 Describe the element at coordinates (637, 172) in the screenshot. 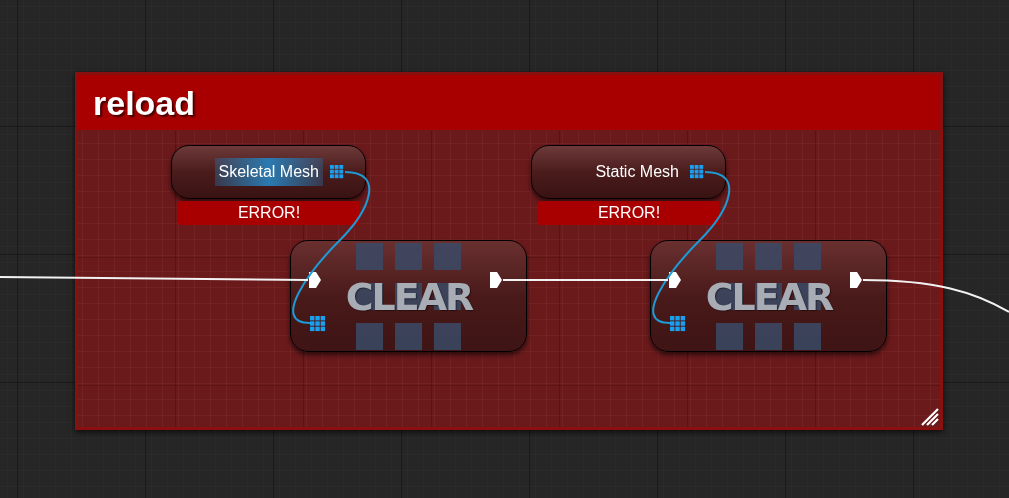

I see `variable-label: Static Mesh` at that location.